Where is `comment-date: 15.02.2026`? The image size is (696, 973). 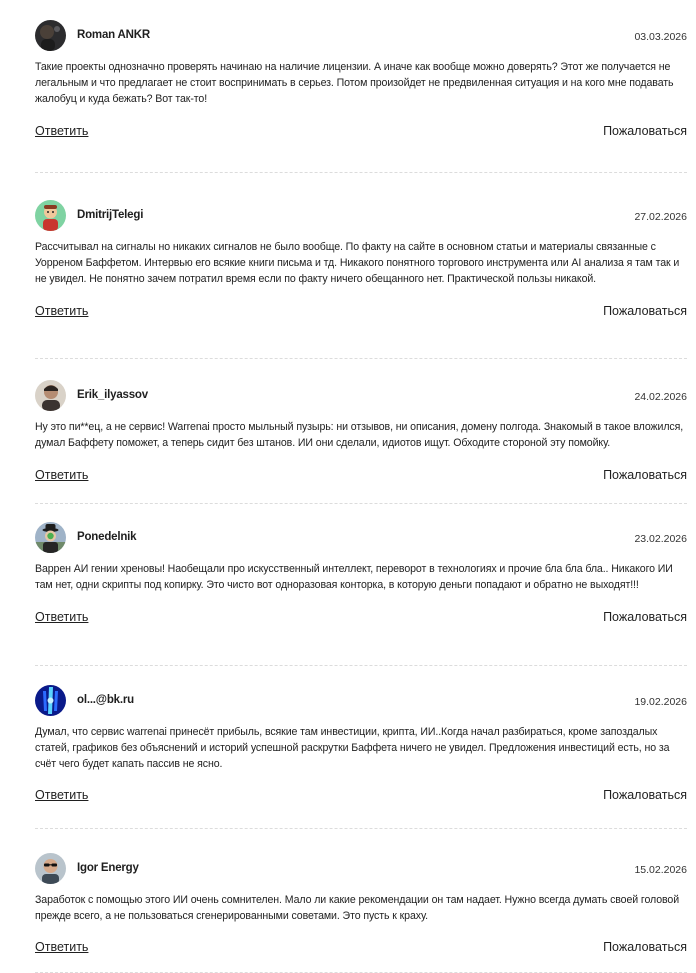
comment-date: 15.02.2026 is located at coordinates (660, 870).